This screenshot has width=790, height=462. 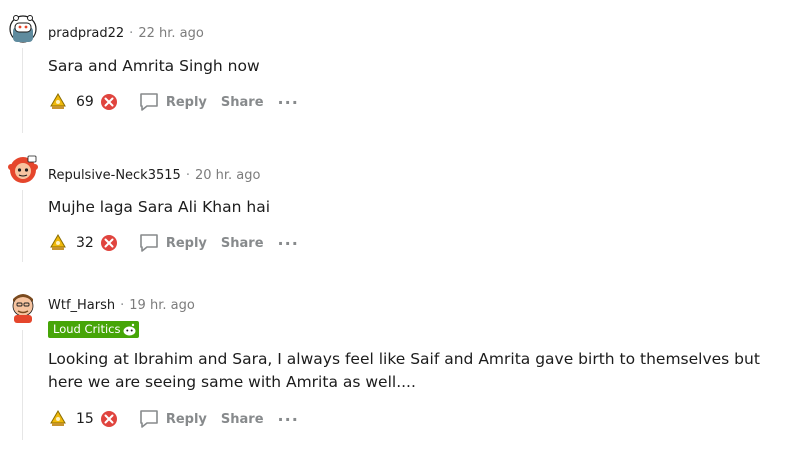 I want to click on score: 32, so click(x=85, y=243).